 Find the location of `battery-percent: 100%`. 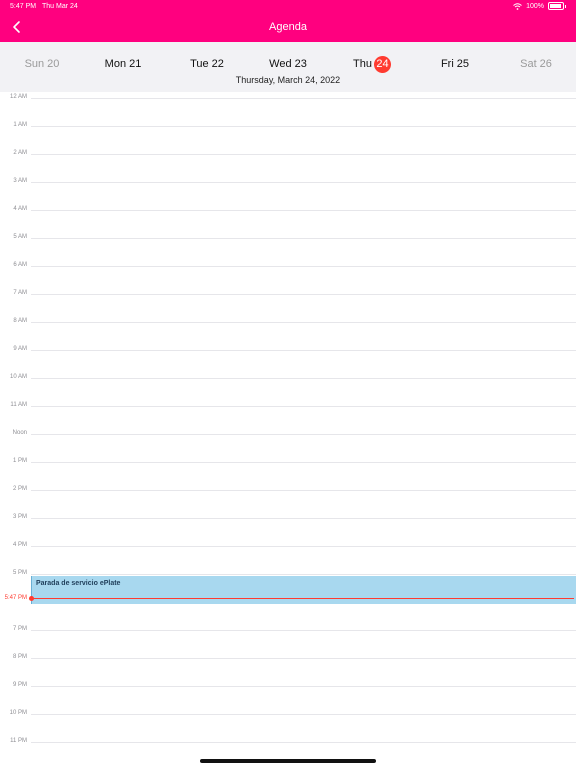

battery-percent: 100% is located at coordinates (535, 6).